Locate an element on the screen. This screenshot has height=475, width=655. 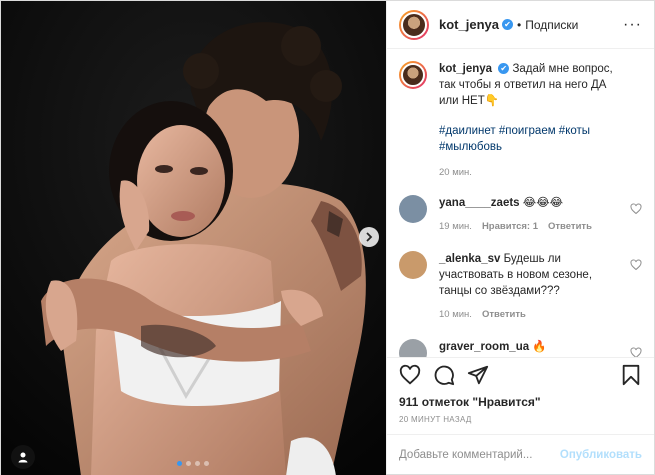
comment-meta: 19 мин. Нравится: 1 Ответить is located at coordinates (524, 227).